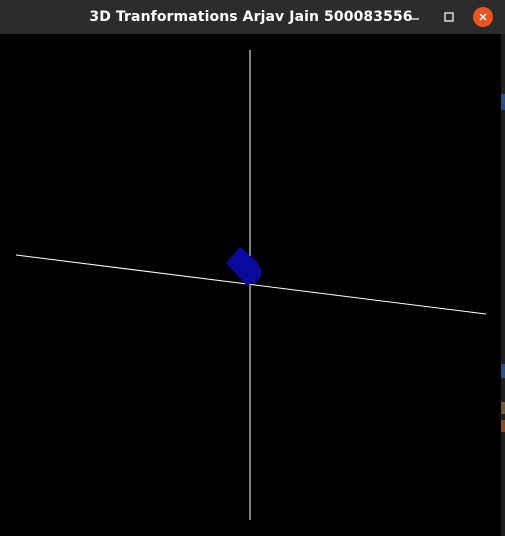 The image size is (505, 536). I want to click on window-title: 3D Tranformations Arjav Jain 500083556, so click(251, 17).